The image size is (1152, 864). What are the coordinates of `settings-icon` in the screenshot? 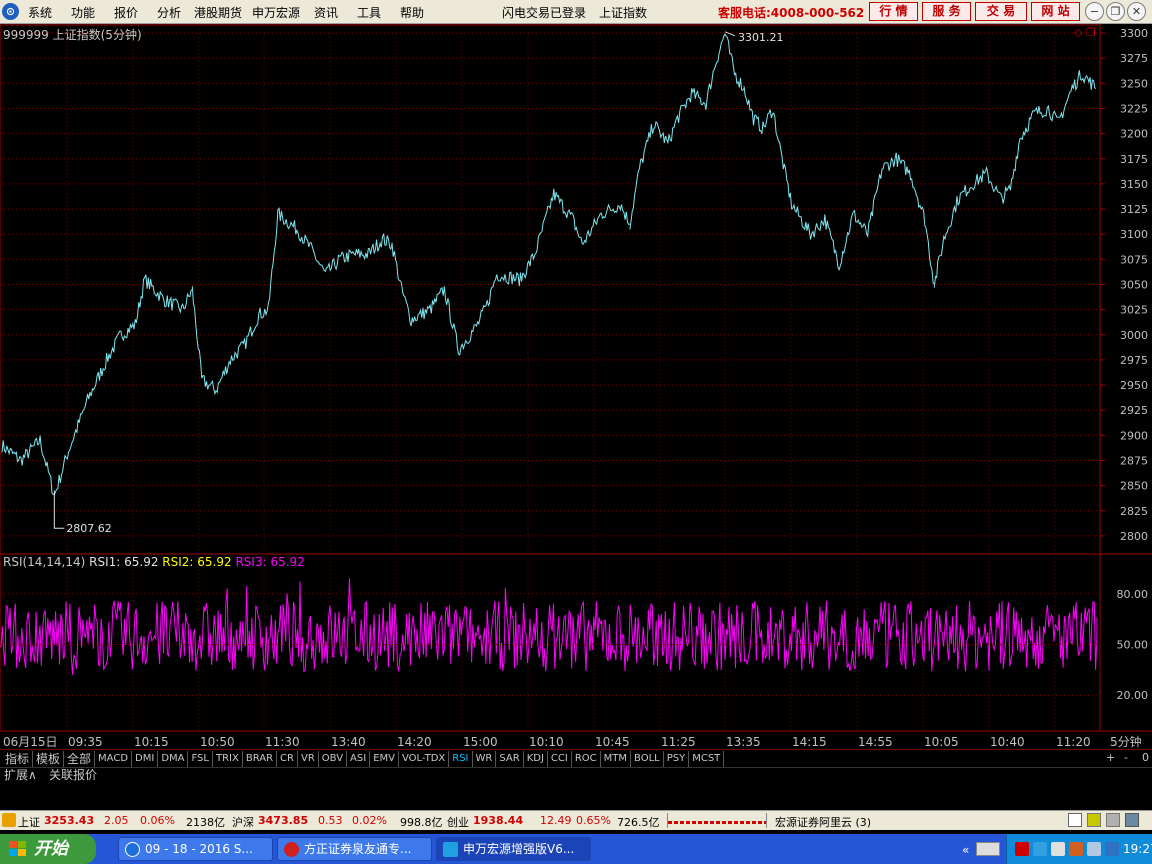 It's located at (1113, 820).